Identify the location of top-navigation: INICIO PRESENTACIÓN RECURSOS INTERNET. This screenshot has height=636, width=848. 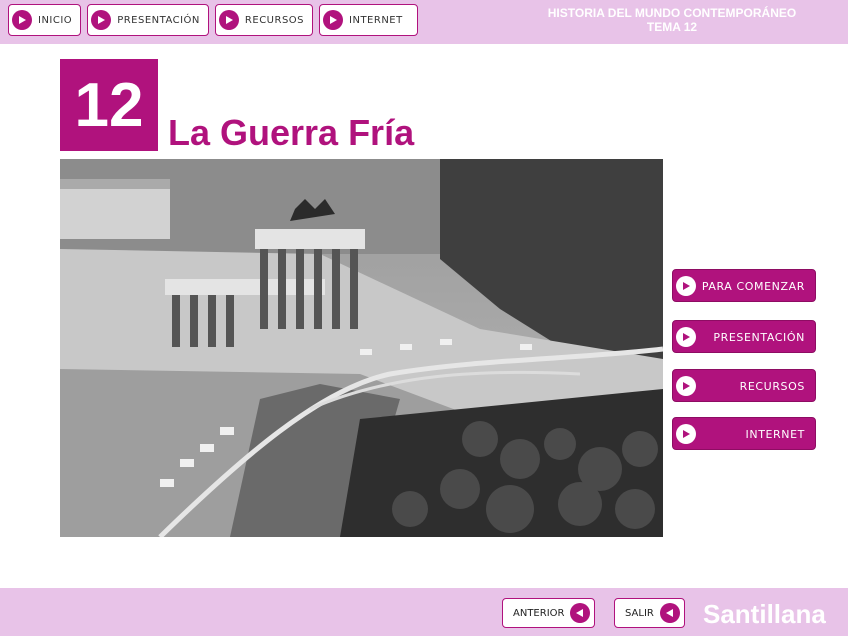
(213, 20).